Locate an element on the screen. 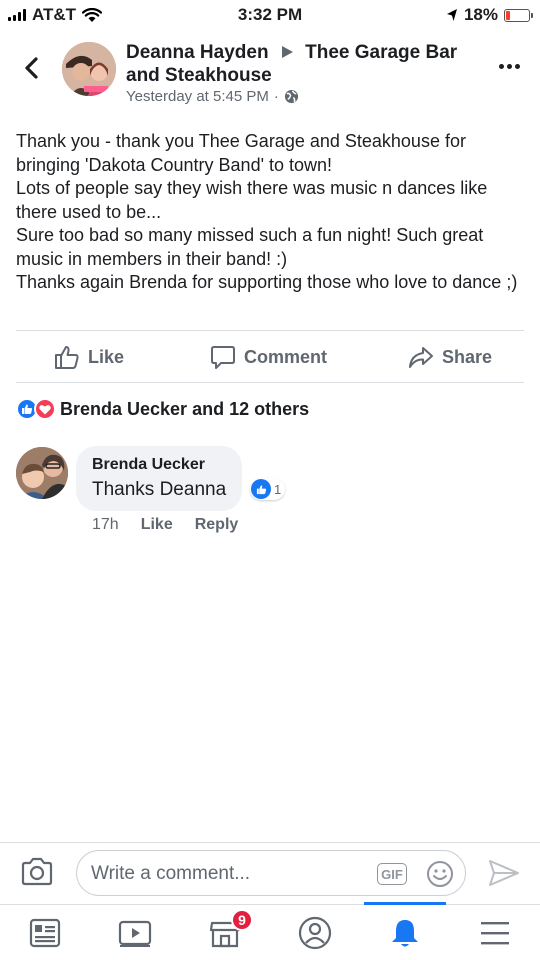 This screenshot has width=540, height=960. status-right: 18% is located at coordinates (489, 15).